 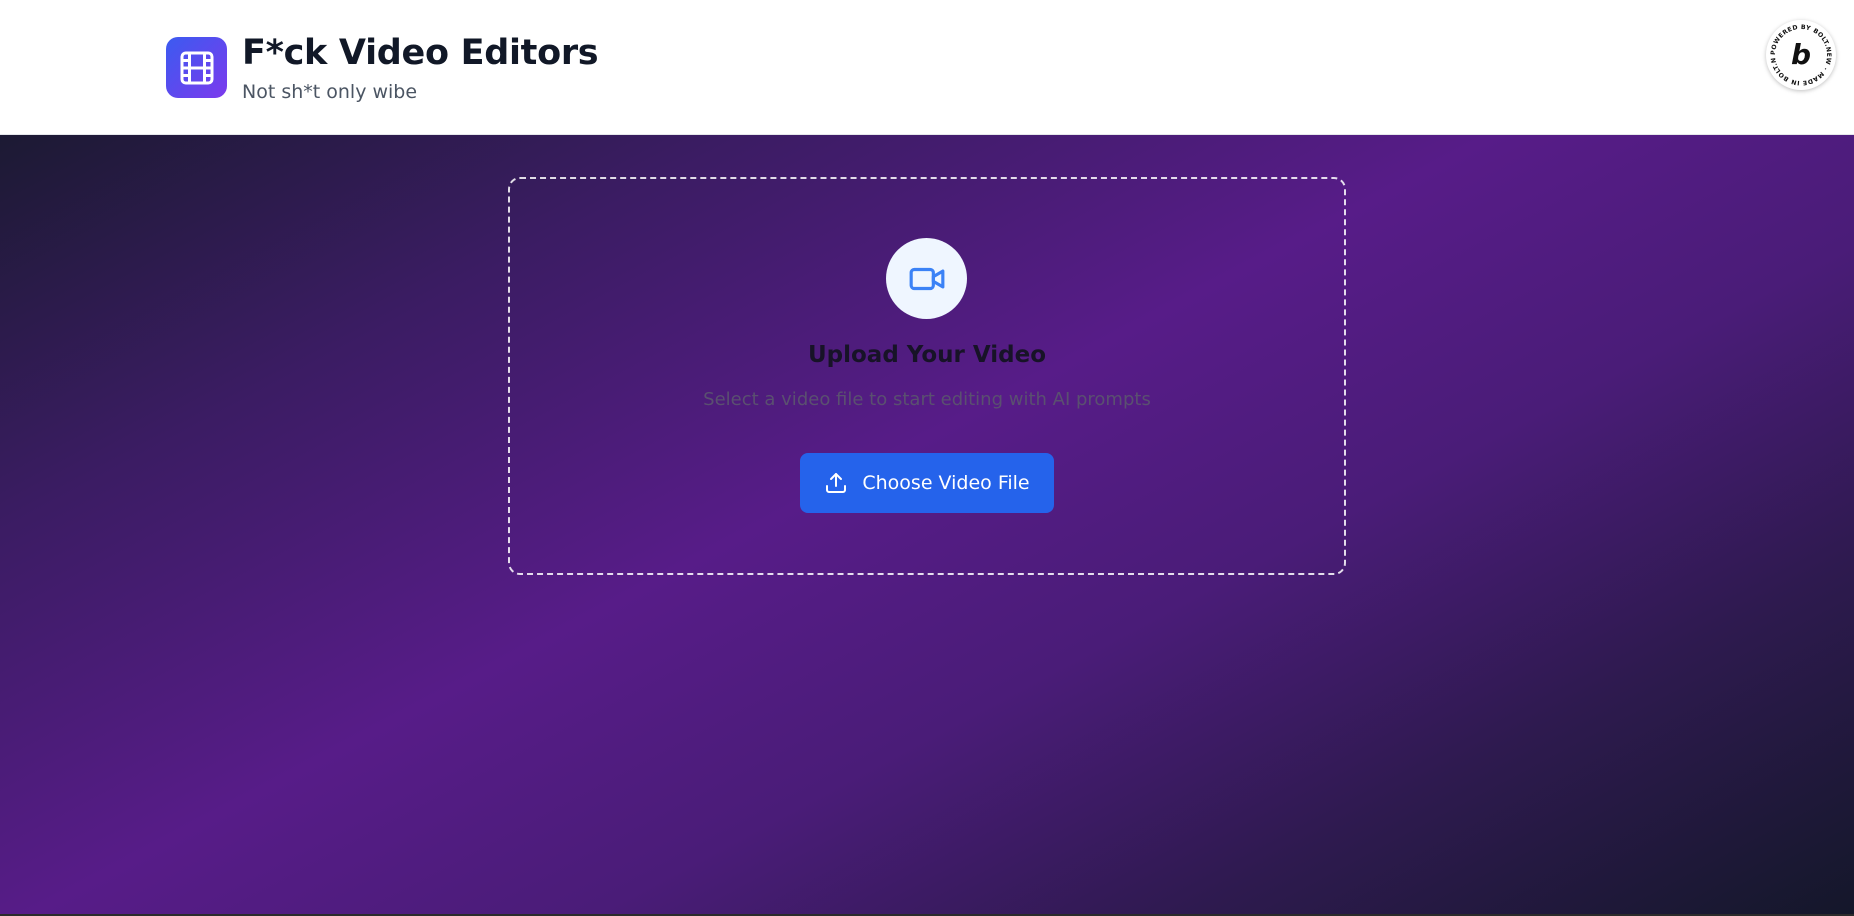 I want to click on bolt-badge-letter: b, so click(x=1801, y=54).